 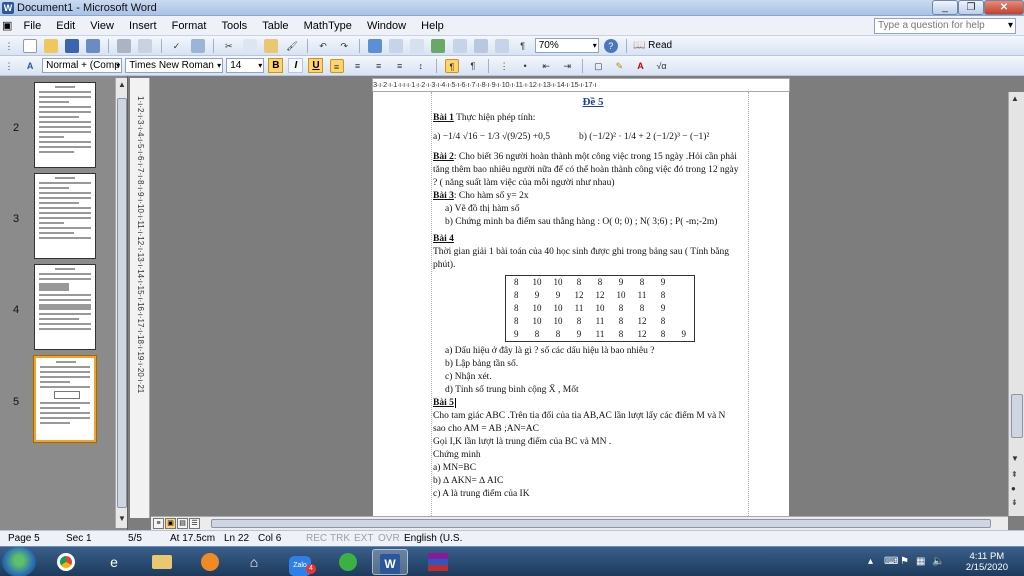 What do you see at coordinates (504, 66) in the screenshot?
I see `numbering-icon: ⋮` at bounding box center [504, 66].